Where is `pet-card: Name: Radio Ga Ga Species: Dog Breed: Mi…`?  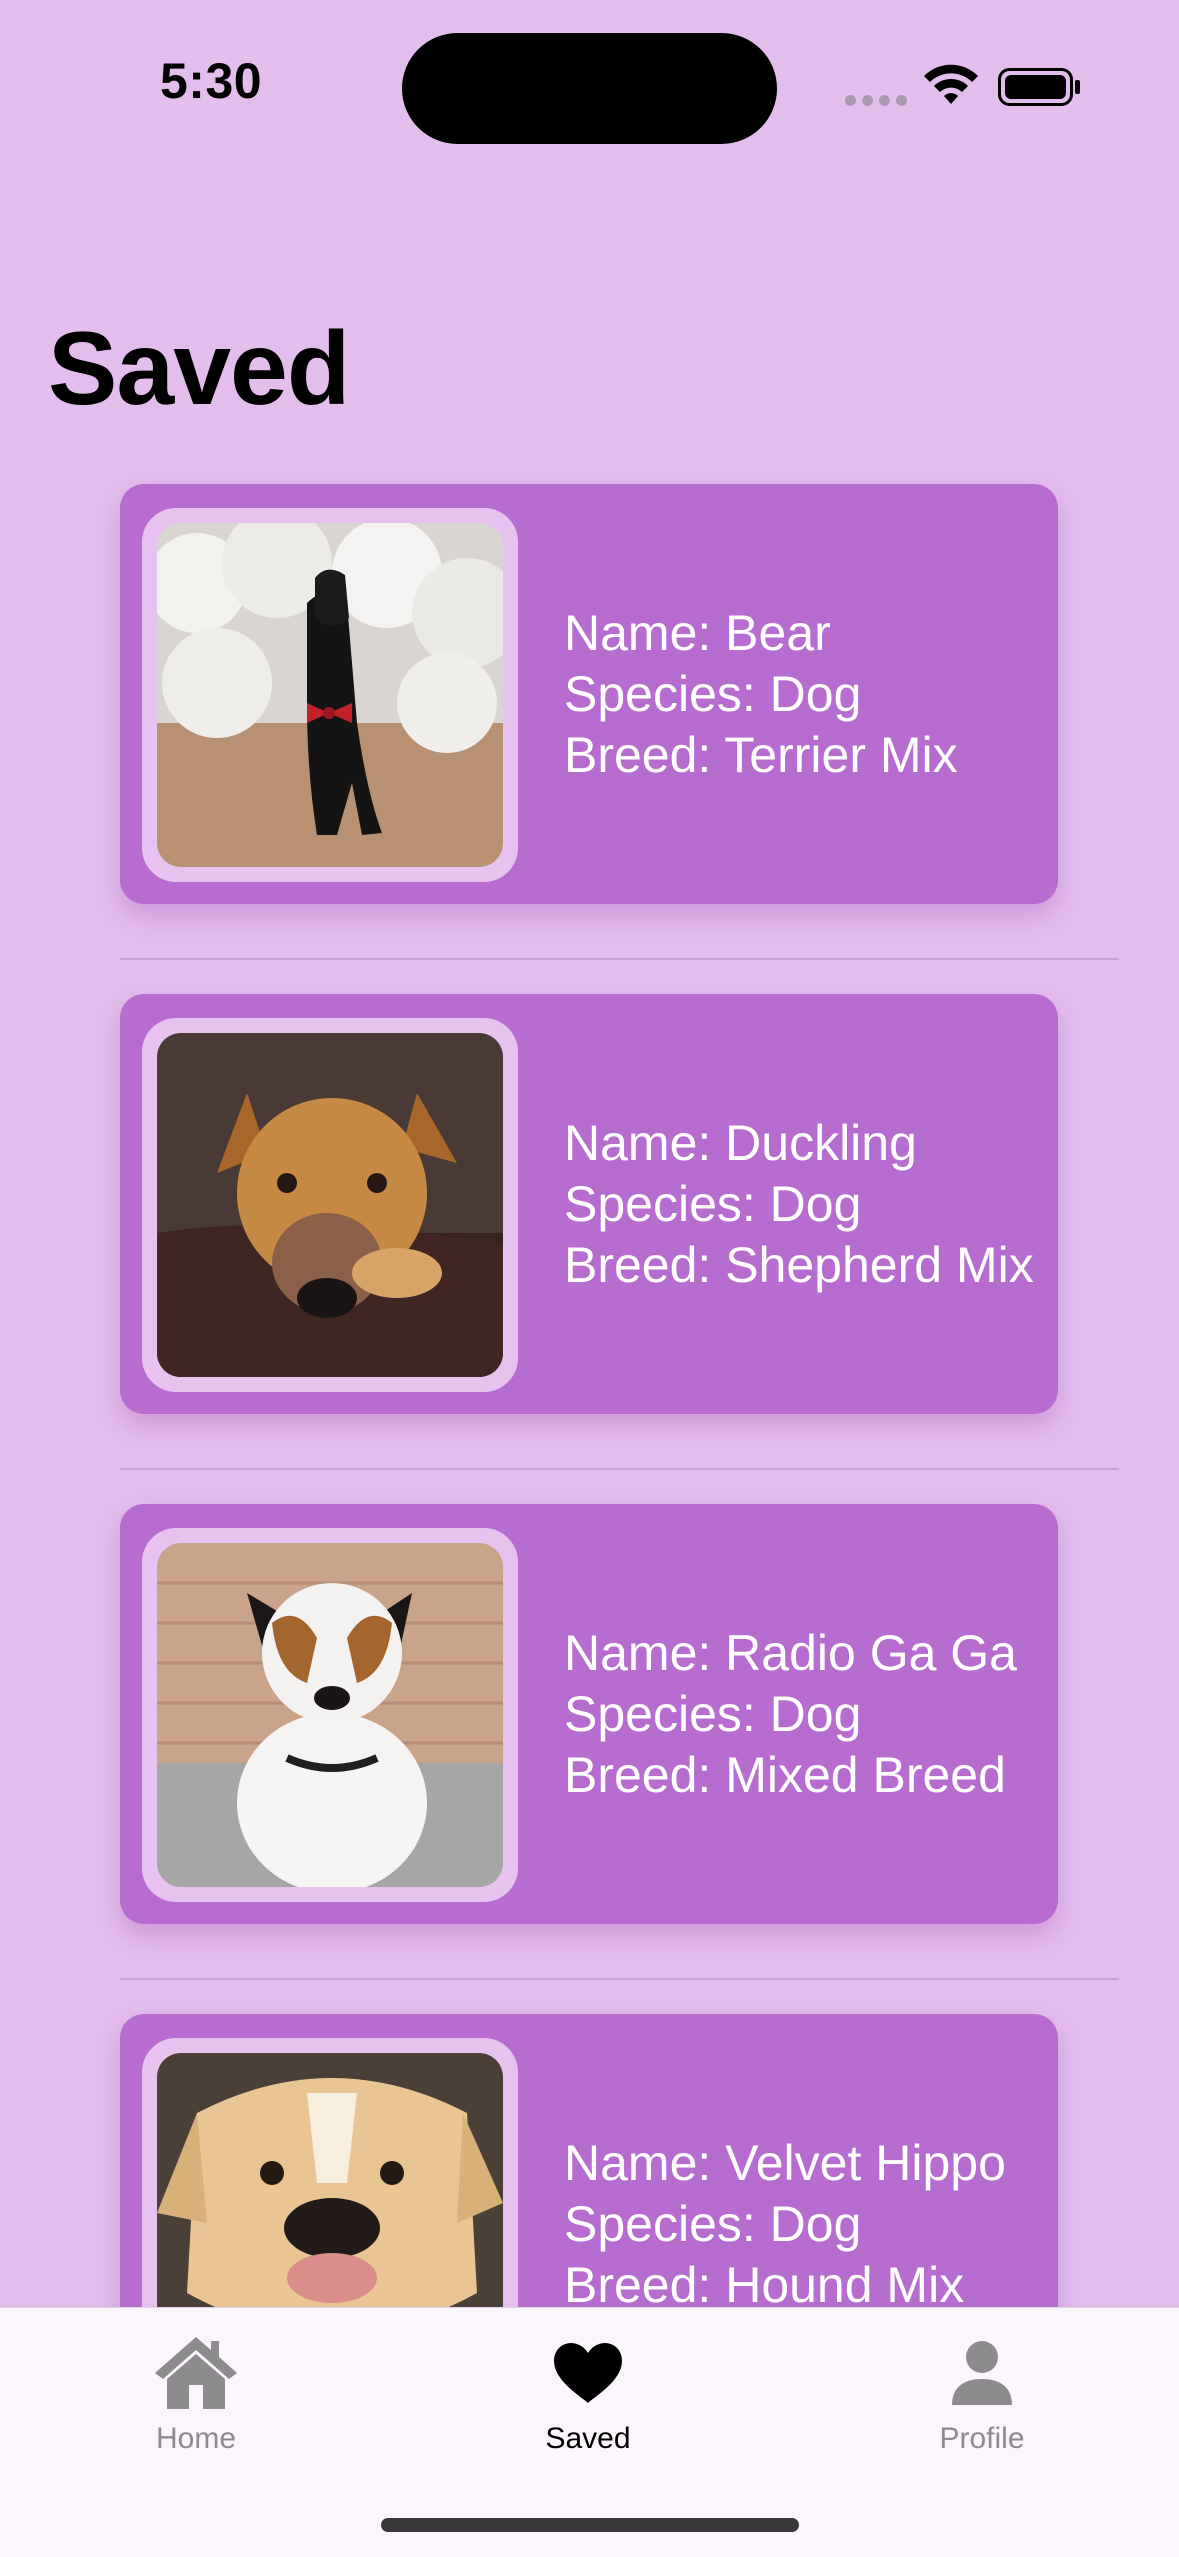 pet-card: Name: Radio Ga Ga Species: Dog Breed: Mi… is located at coordinates (589, 1714).